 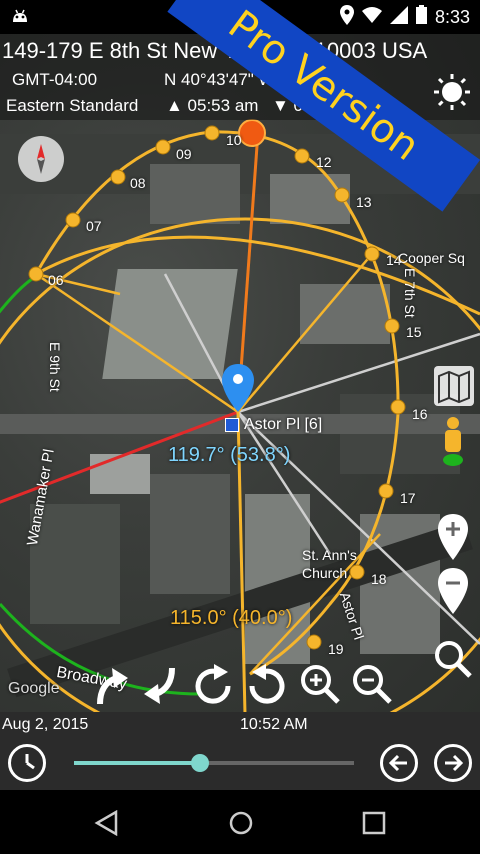 I want to click on street-label-e9th: E 9th St, so click(x=55, y=367).